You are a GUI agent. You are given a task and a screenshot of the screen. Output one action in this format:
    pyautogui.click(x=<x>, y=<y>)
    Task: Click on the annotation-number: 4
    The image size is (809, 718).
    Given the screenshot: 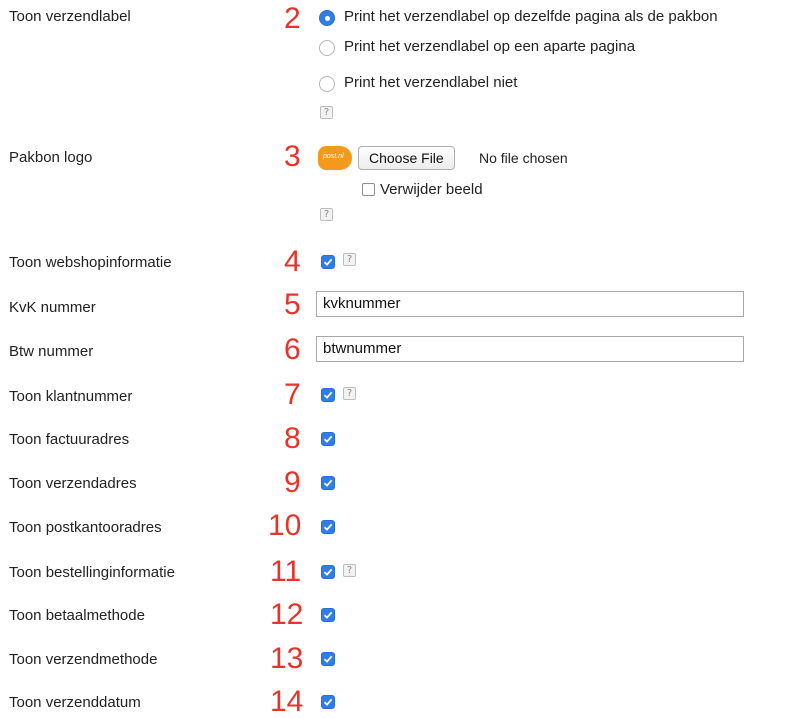 What is the action you would take?
    pyautogui.click(x=292, y=261)
    